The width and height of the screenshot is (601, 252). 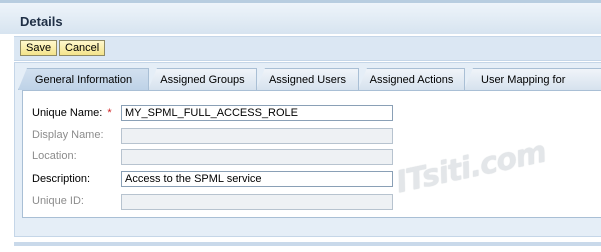 What do you see at coordinates (58, 201) in the screenshot?
I see `unique-id-label: Unique ID:` at bounding box center [58, 201].